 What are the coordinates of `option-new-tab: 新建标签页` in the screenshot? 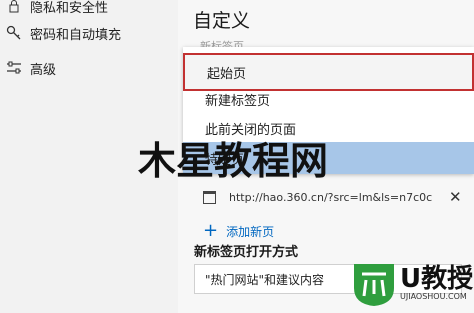 It's located at (328, 99).